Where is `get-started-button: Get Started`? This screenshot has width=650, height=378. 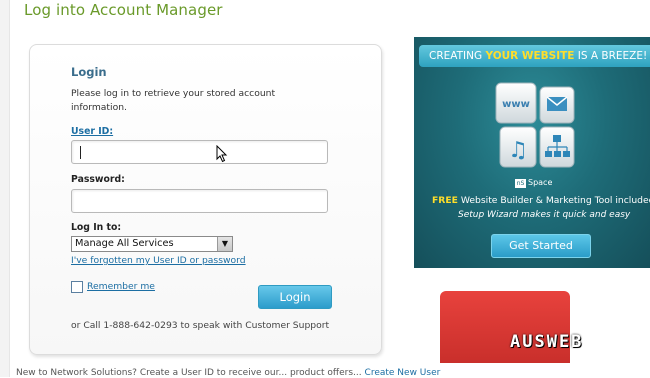
get-started-button: Get Started is located at coordinates (541, 246).